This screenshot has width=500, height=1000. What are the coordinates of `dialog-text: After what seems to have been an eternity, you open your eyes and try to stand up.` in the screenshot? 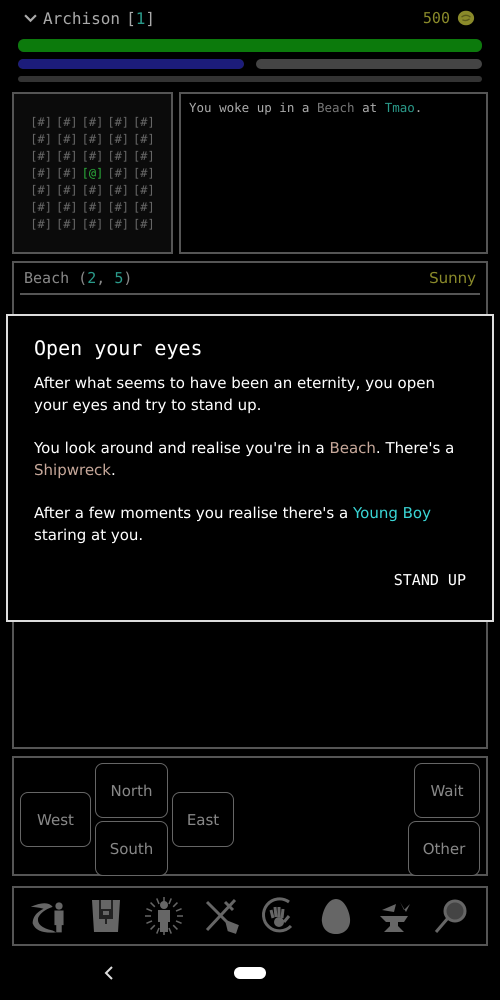 It's located at (235, 394).